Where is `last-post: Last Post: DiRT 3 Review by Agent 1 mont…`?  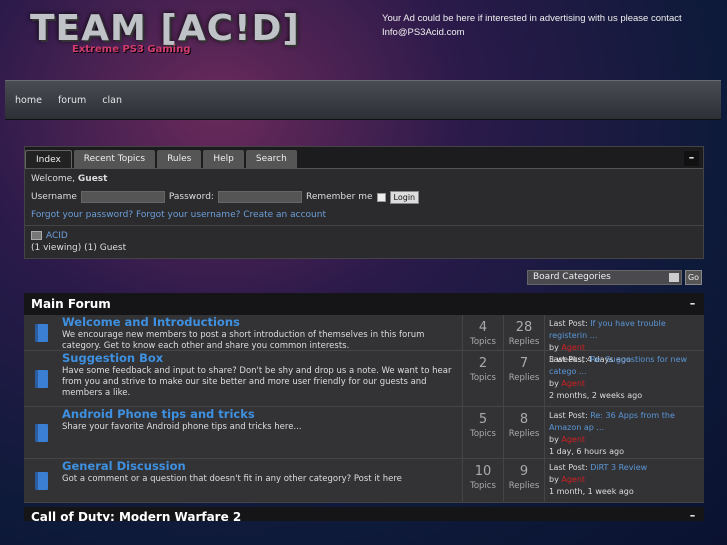
last-post: Last Post: DiRT 3 Review by Agent 1 mont… is located at coordinates (624, 480).